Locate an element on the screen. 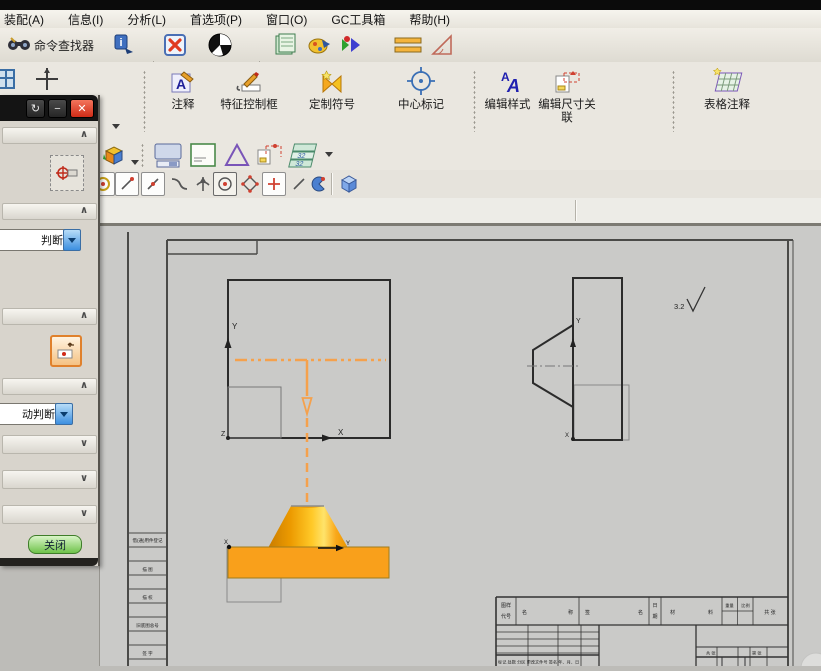  dialog-reset-button: ↻ is located at coordinates (35, 108).